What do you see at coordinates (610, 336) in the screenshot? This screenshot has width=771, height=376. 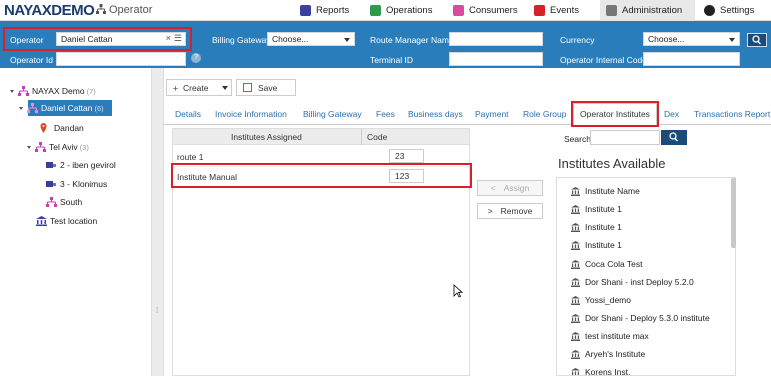 I see `list-item: test institute max` at bounding box center [610, 336].